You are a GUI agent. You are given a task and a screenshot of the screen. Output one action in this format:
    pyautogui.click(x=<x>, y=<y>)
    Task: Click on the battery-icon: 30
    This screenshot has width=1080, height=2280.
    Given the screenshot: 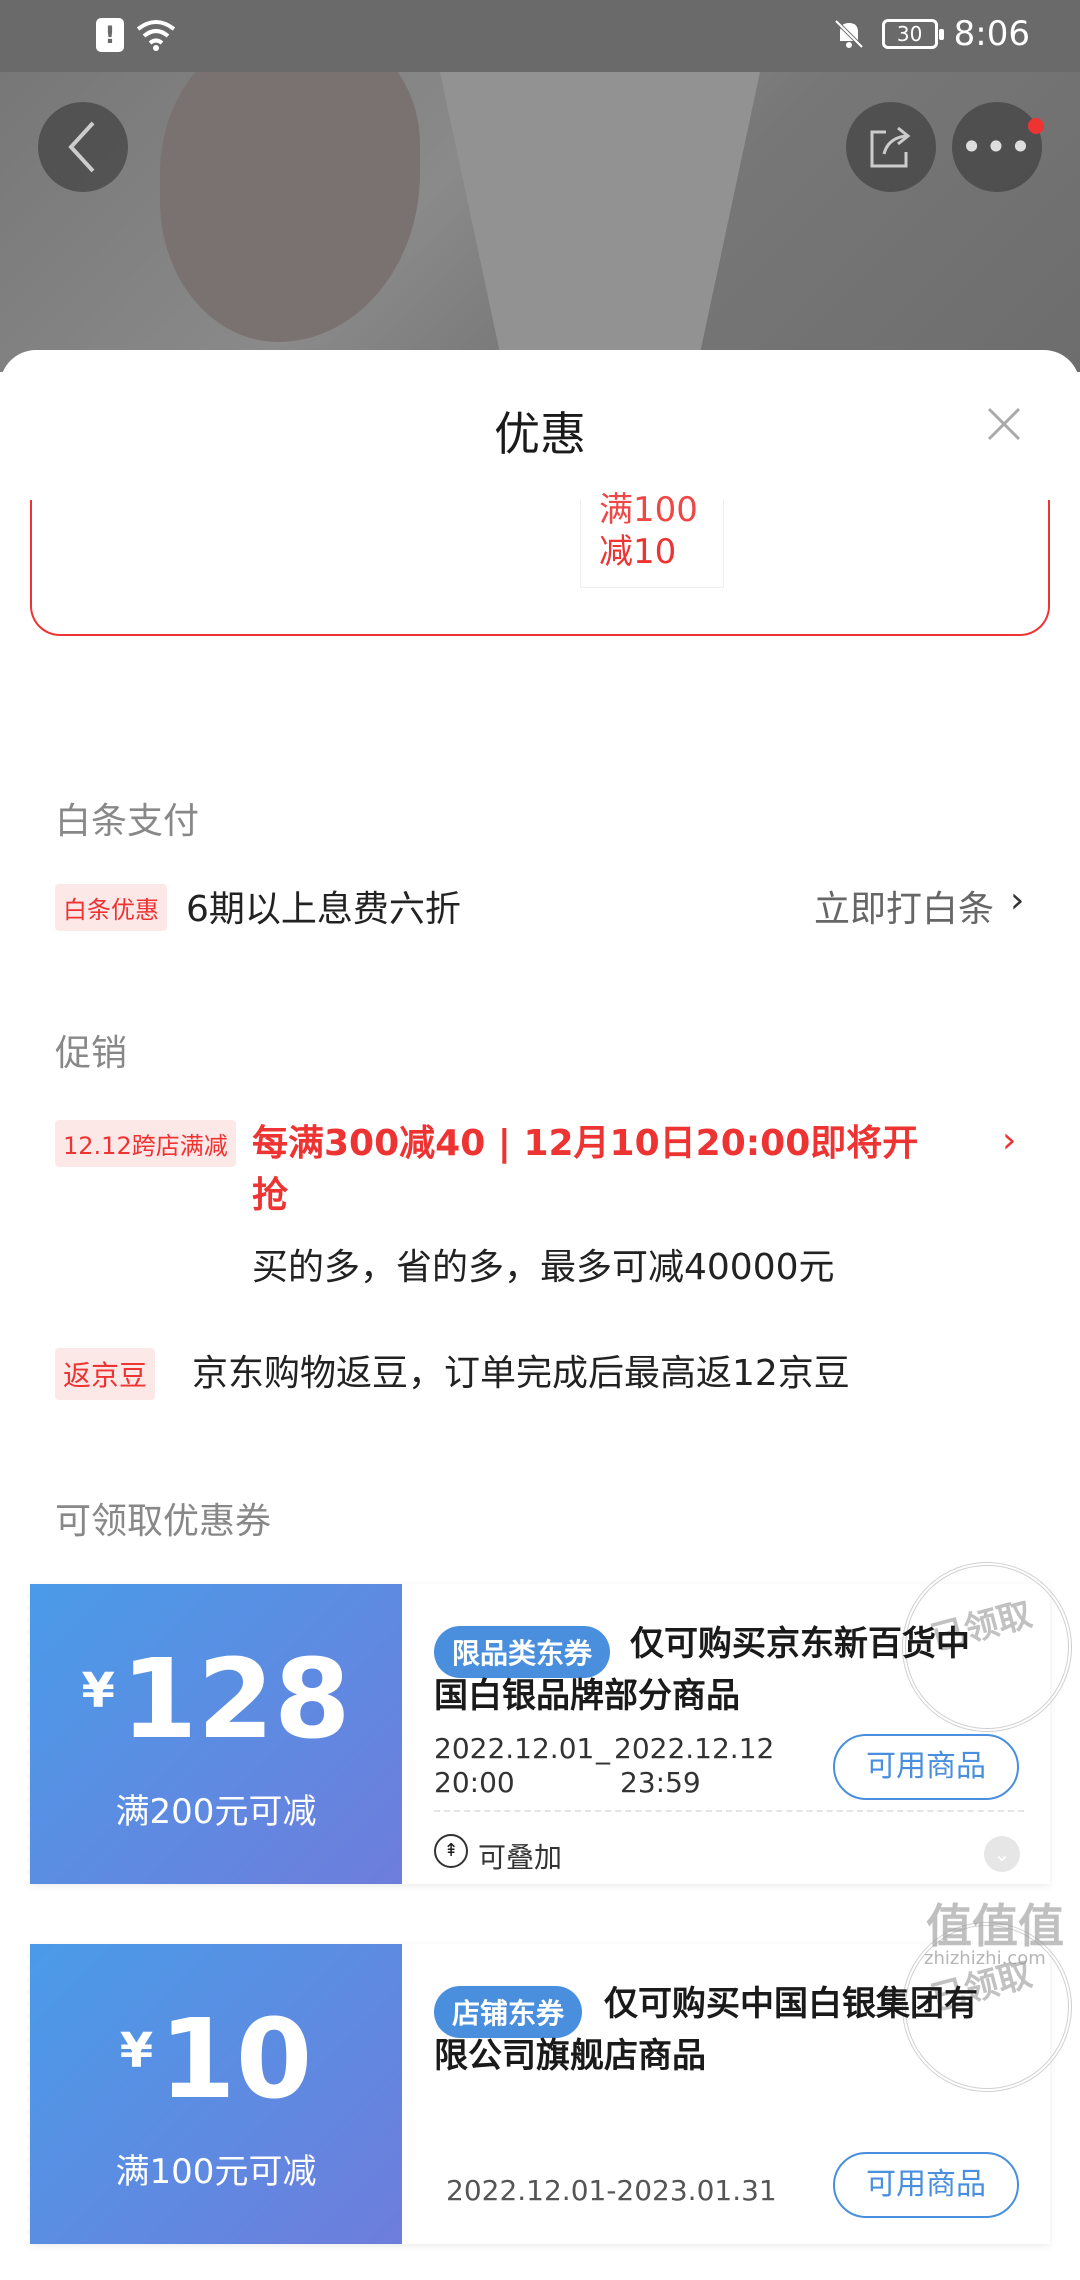 What is the action you would take?
    pyautogui.click(x=912, y=34)
    